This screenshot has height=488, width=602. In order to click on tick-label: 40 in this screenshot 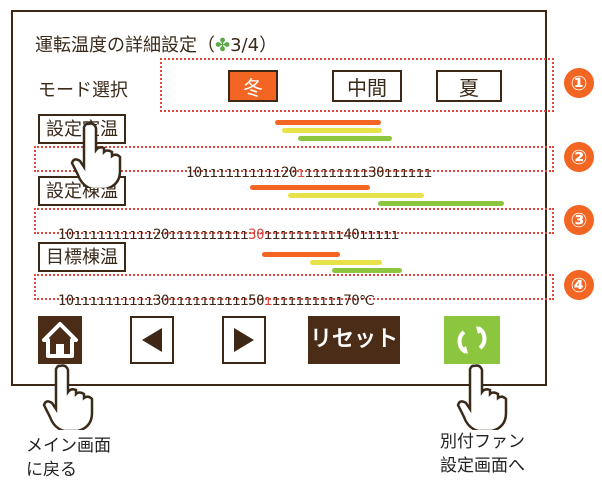, I will do `click(351, 235)`.